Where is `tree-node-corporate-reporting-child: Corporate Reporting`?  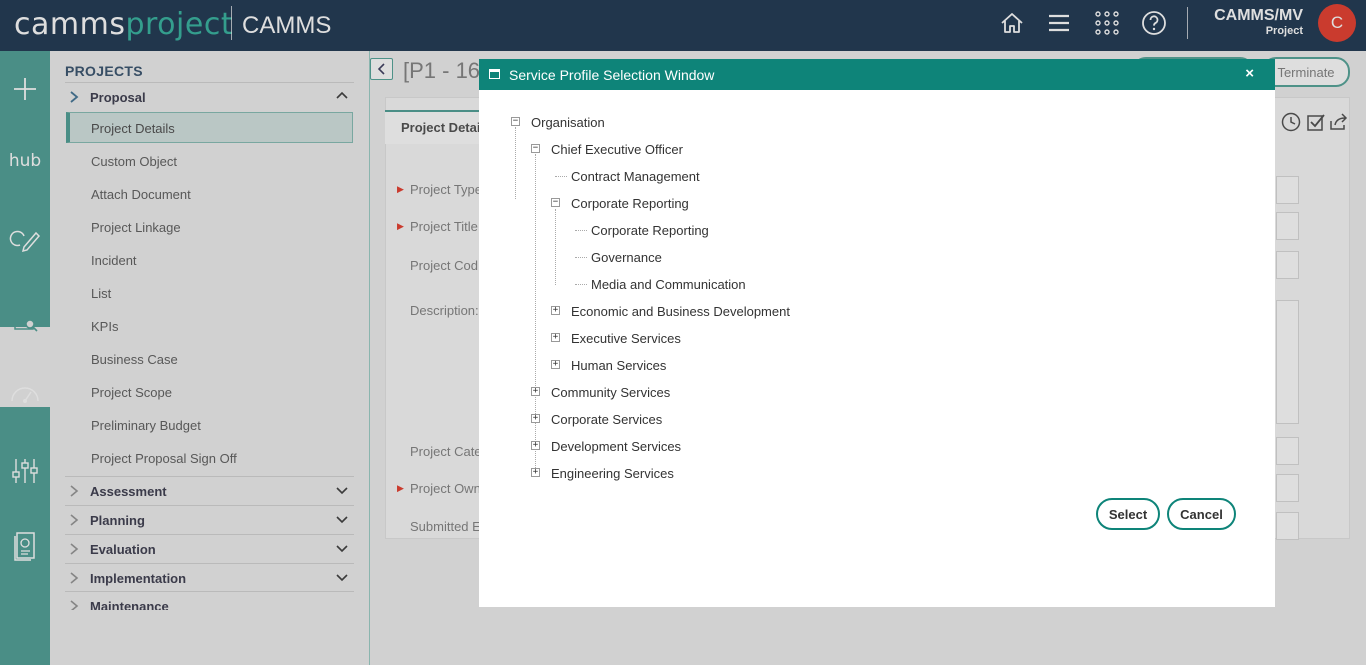
tree-node-corporate-reporting-child: Corporate Reporting is located at coordinates (650, 230).